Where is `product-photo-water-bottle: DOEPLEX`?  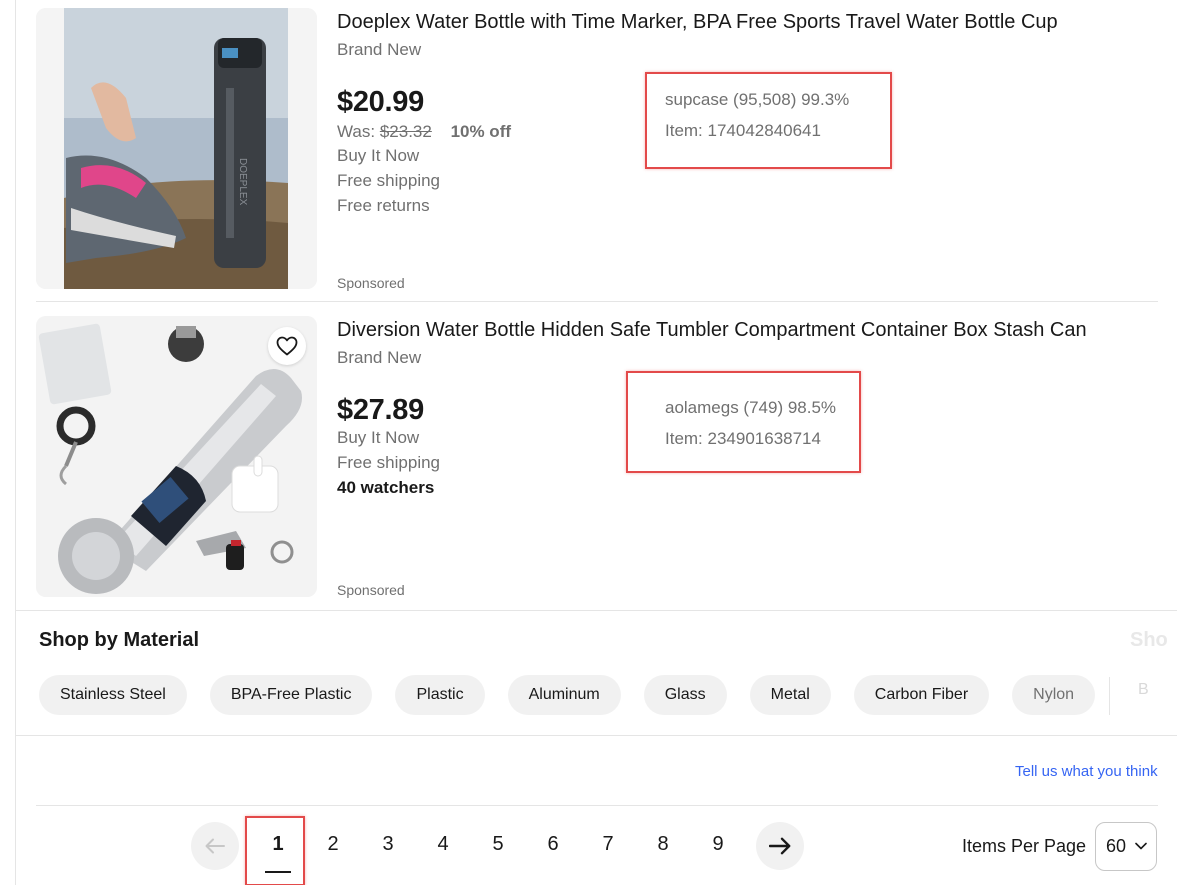 product-photo-water-bottle: DOEPLEX is located at coordinates (176, 148).